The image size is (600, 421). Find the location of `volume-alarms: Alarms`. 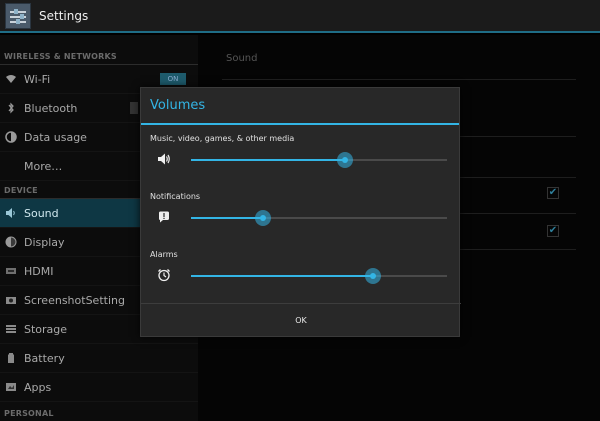

volume-alarms: Alarms is located at coordinates (301, 278).